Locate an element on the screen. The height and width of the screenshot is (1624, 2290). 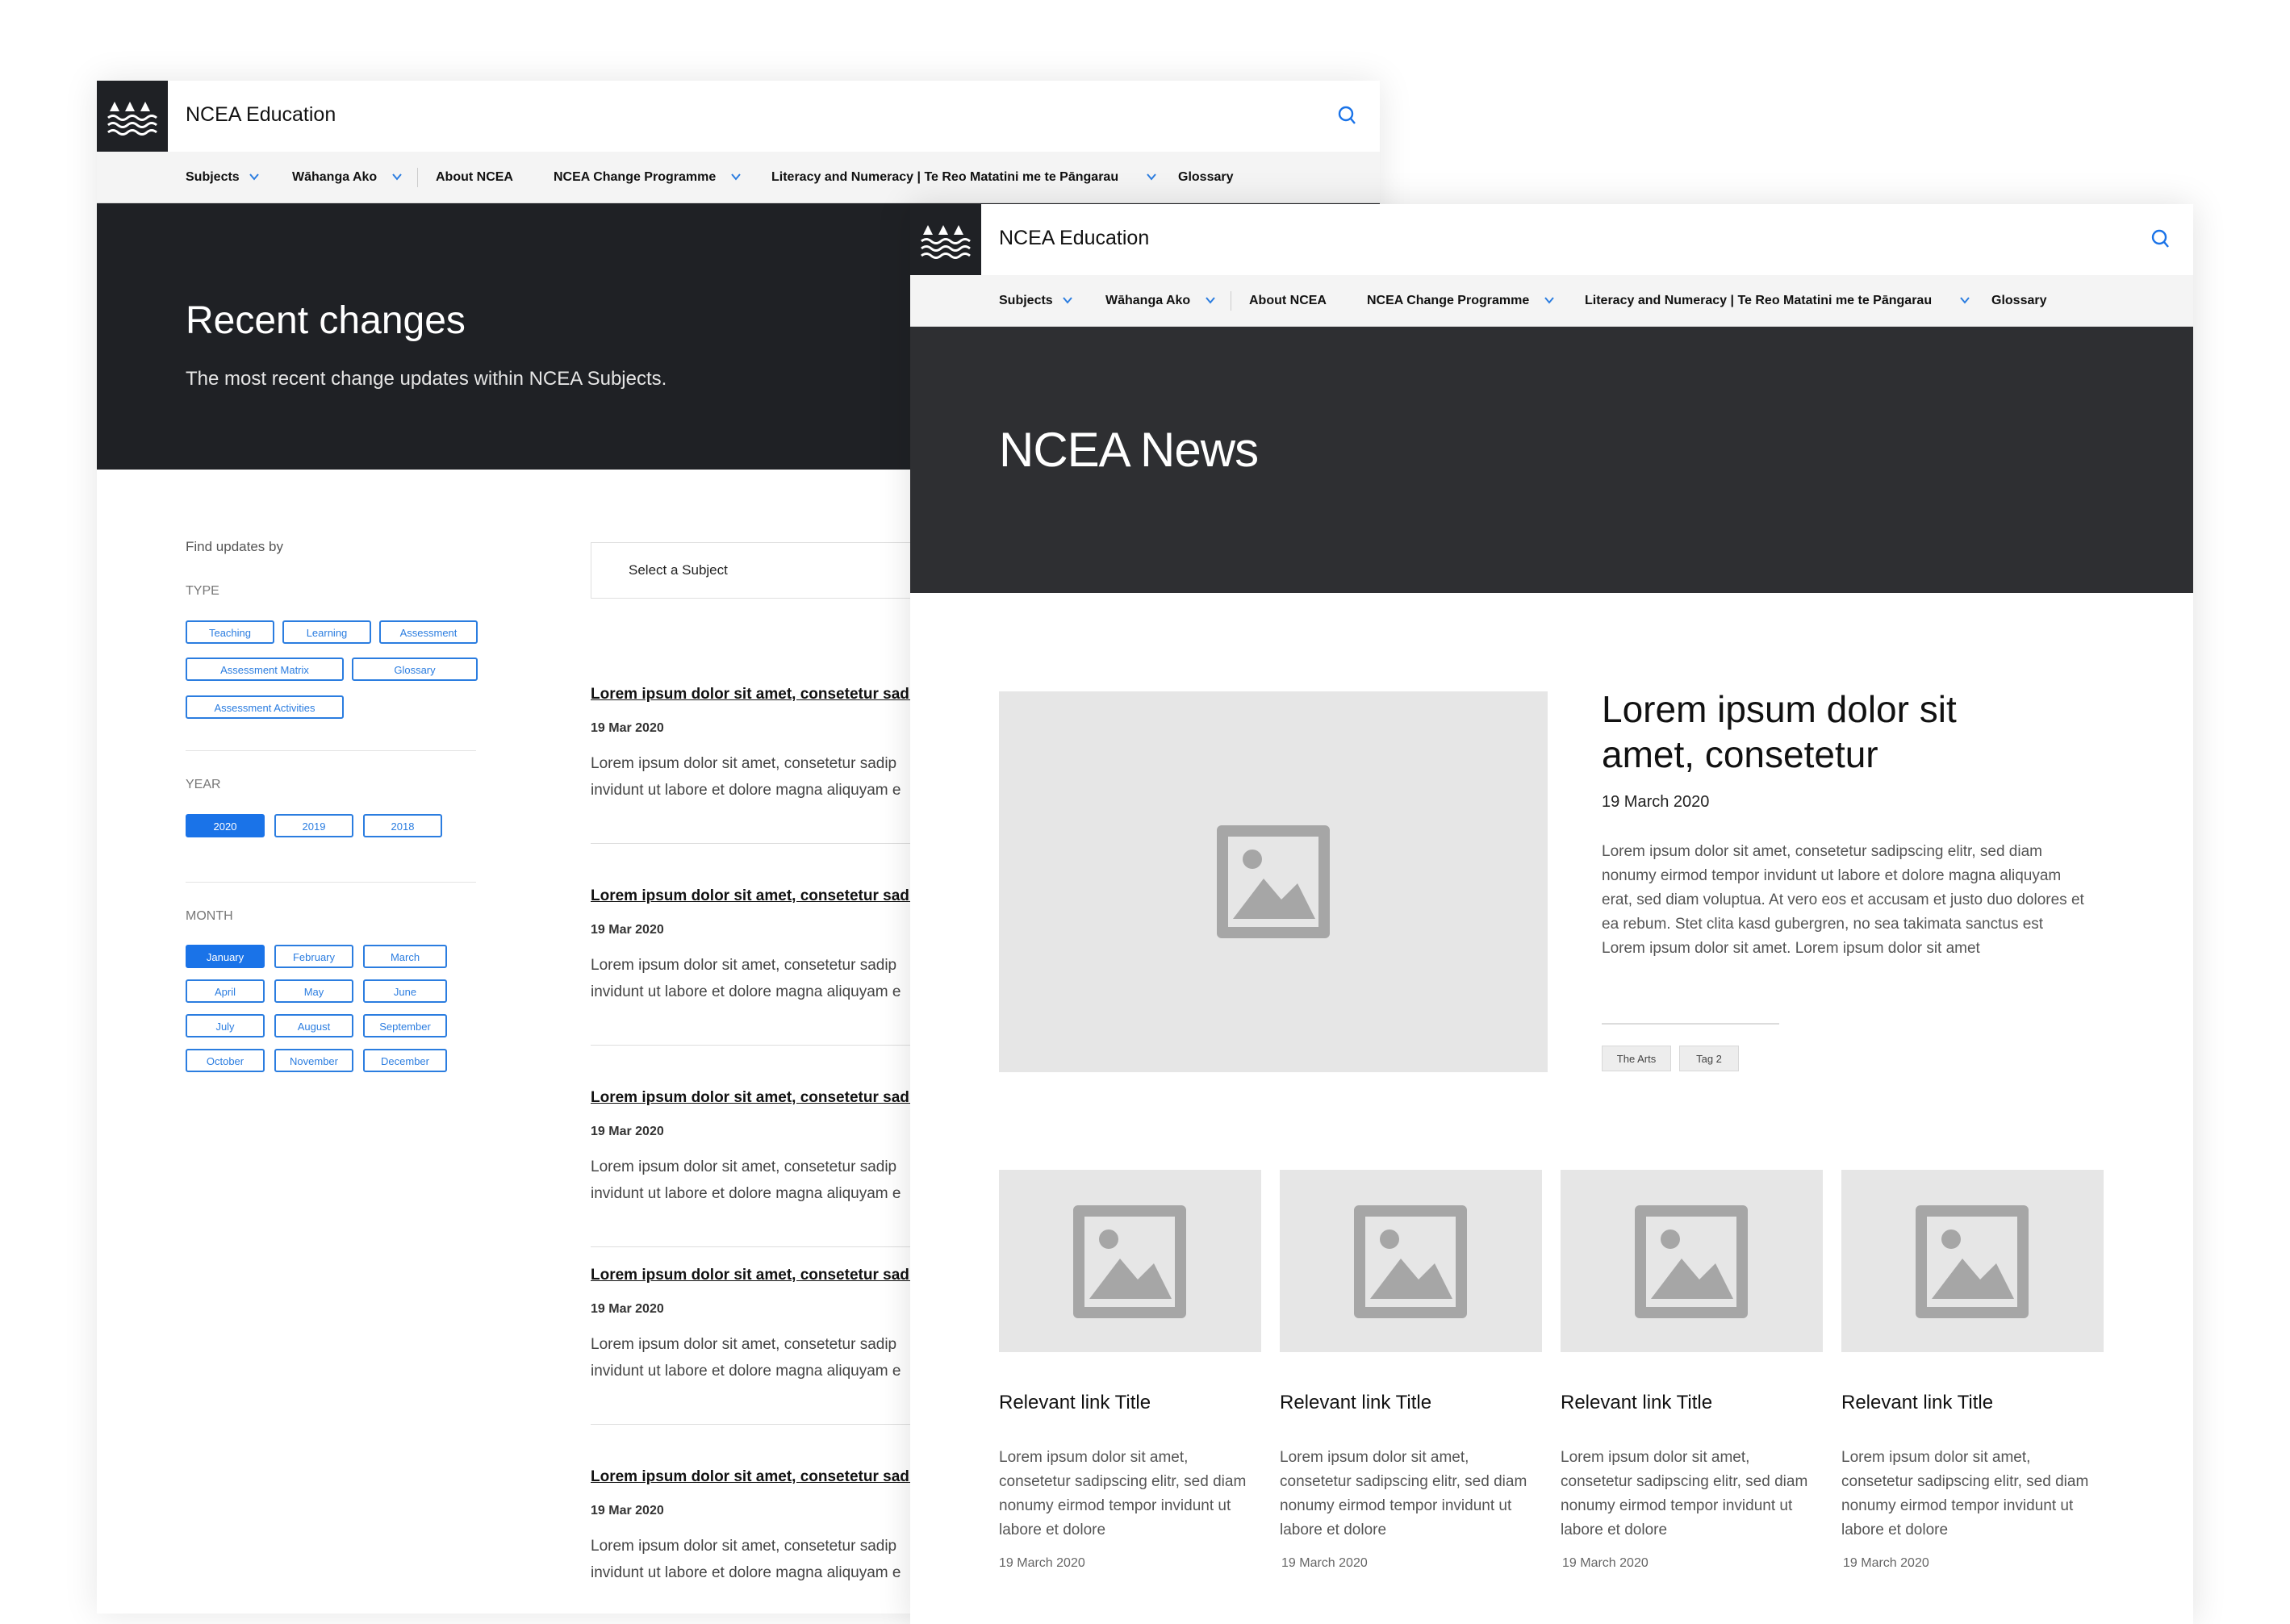
page-title: Recent changes is located at coordinates (326, 320).